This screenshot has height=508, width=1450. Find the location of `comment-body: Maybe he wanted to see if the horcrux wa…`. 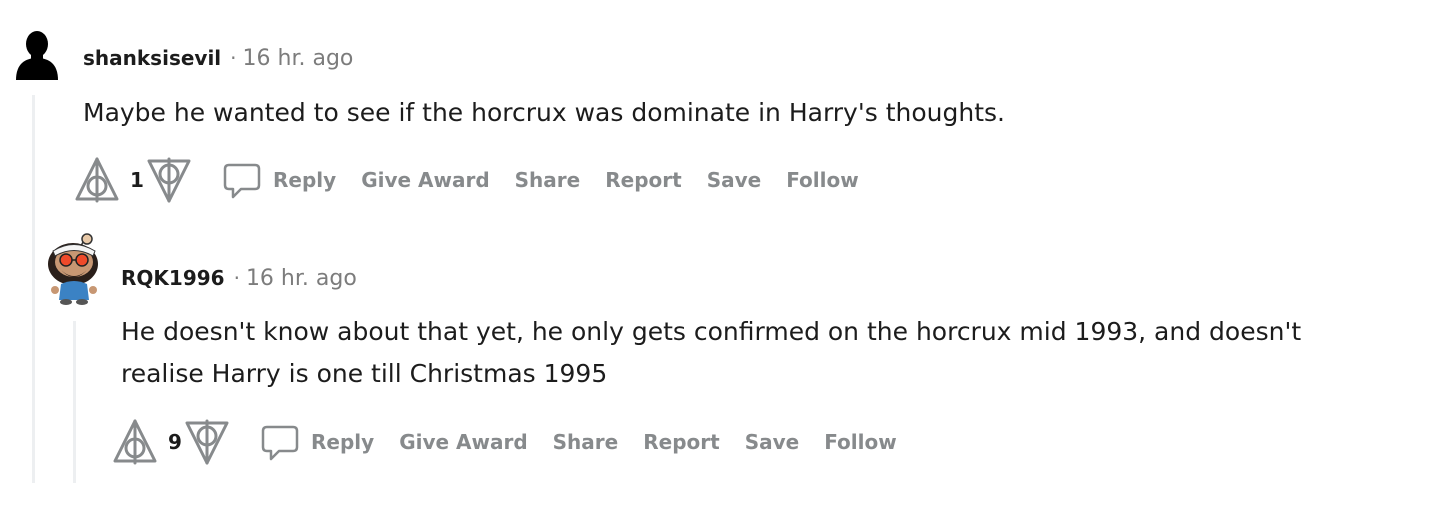

comment-body: Maybe he wanted to see if the horcrux wa… is located at coordinates (733, 113).